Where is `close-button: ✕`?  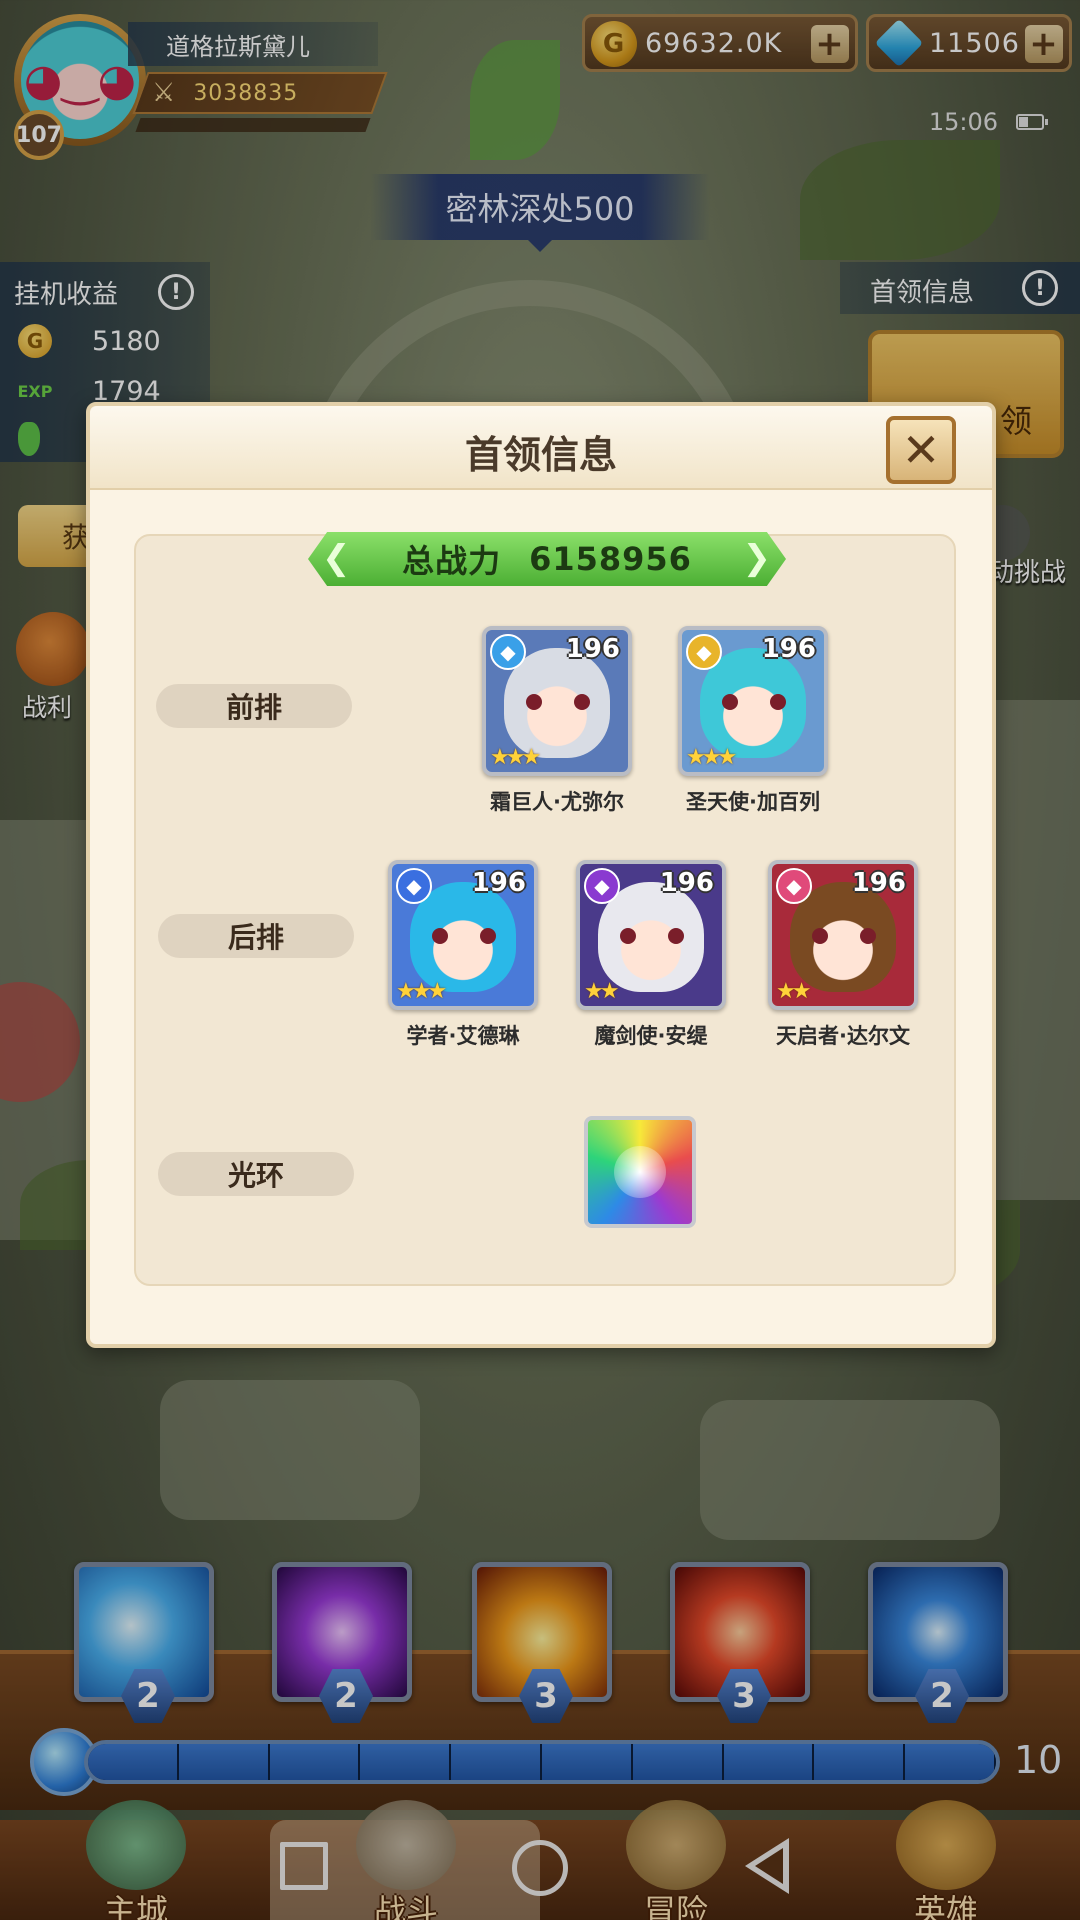
close-button: ✕ is located at coordinates (921, 450).